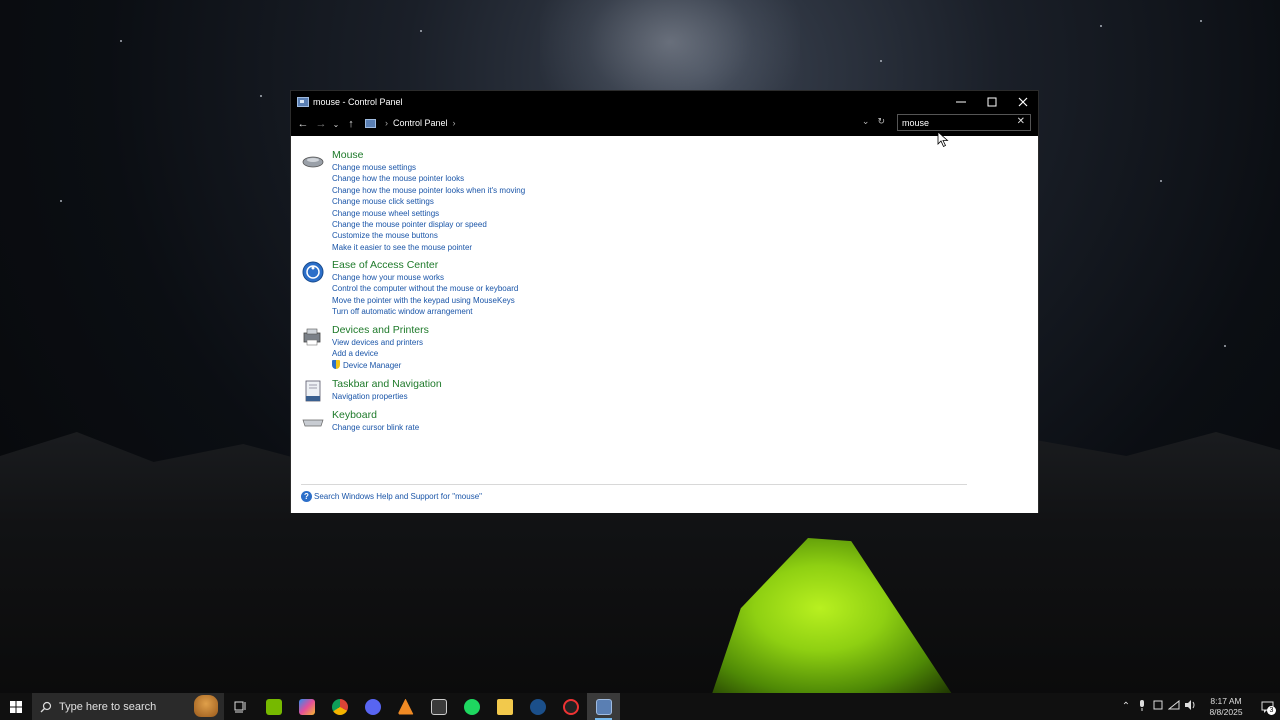 Image resolution: width=1280 pixels, height=720 pixels. I want to click on clock: 8:17 AM 8/8/2025, so click(1226, 707).